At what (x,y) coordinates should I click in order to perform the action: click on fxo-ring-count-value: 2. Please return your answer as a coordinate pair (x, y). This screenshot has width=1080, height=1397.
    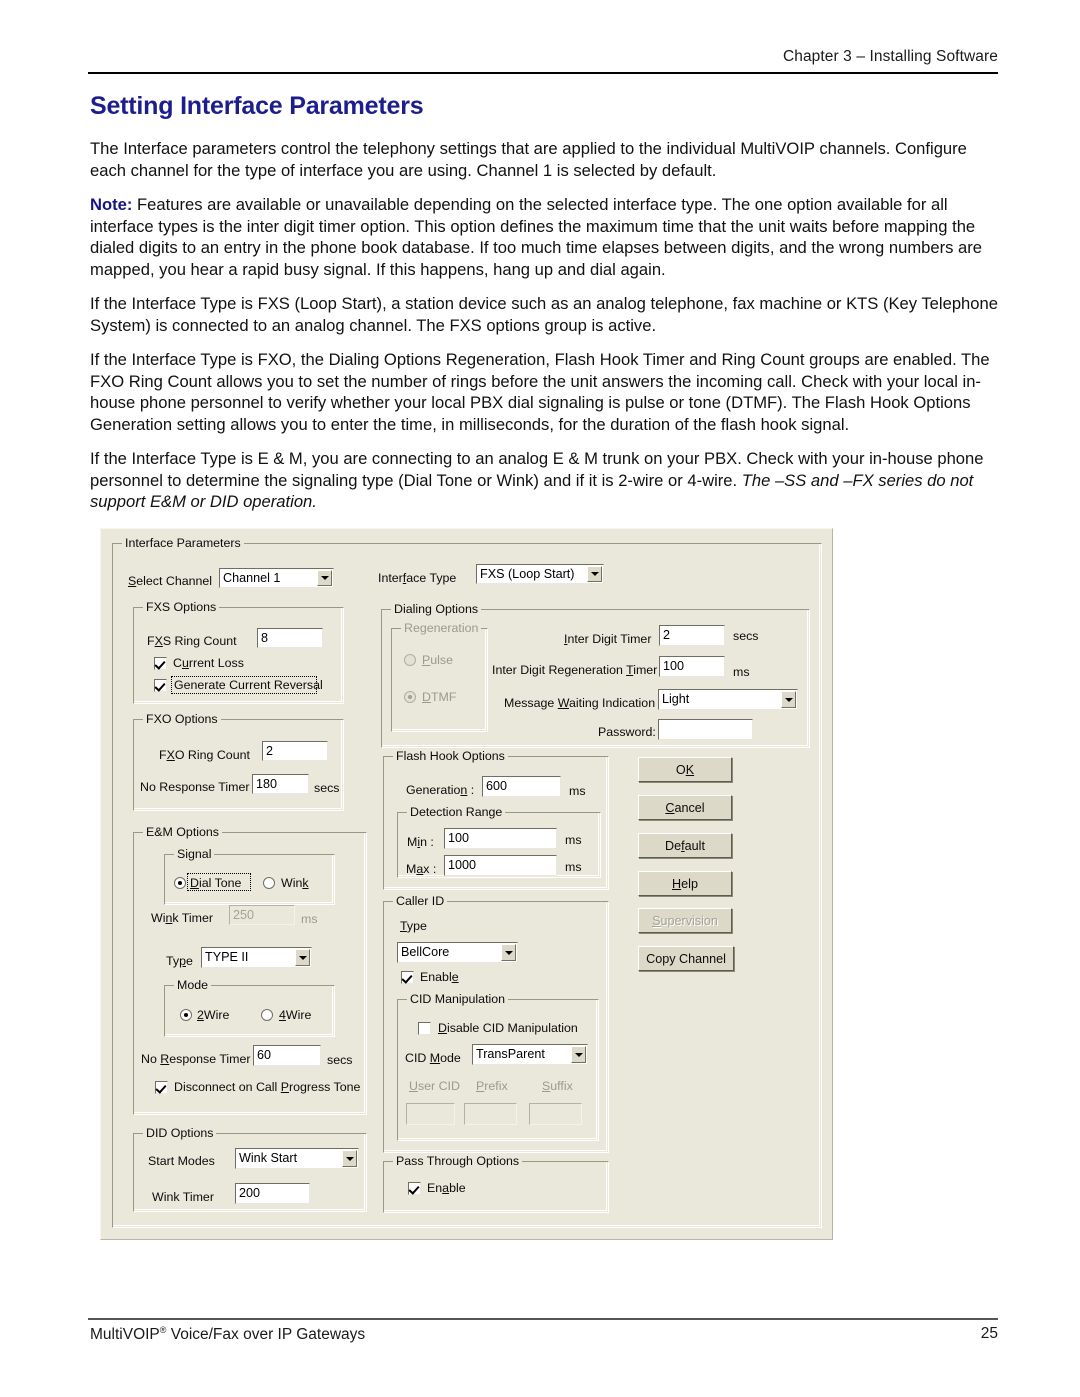
    Looking at the image, I should click on (270, 751).